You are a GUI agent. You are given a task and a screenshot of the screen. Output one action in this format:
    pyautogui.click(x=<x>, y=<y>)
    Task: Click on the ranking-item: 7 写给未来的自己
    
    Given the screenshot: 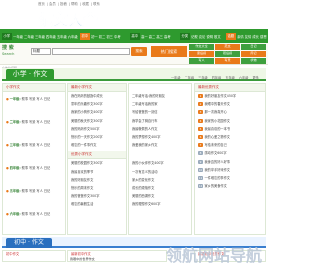 What is the action you would take?
    pyautogui.click(x=230, y=145)
    